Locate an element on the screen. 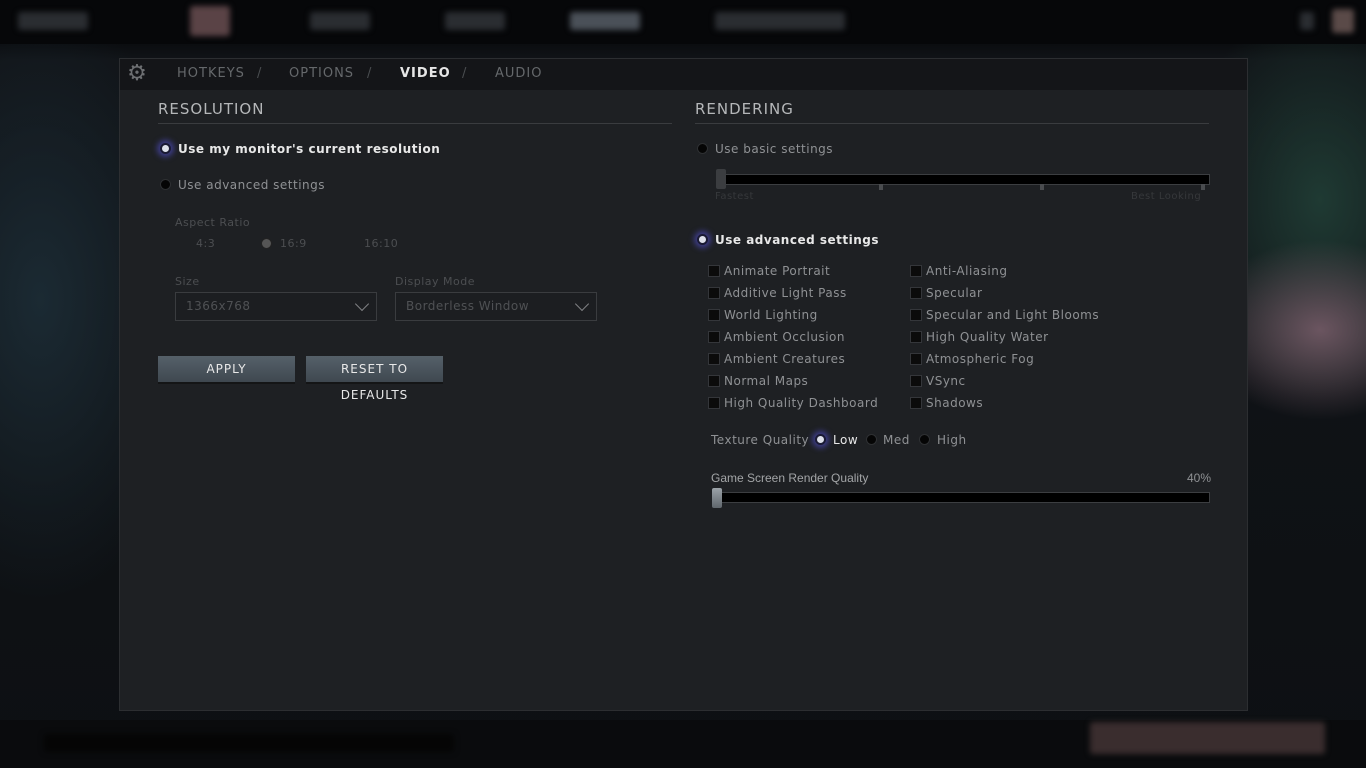 The image size is (1366, 768). checkbox-label: High Quality Water is located at coordinates (987, 337).